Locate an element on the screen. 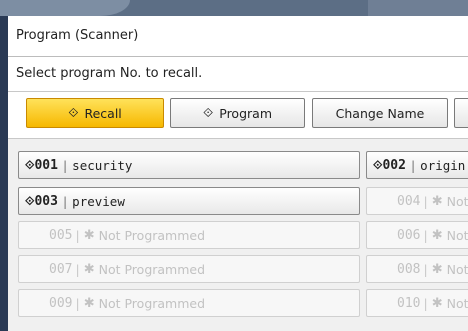 Image resolution: width=468 pixels, height=331 pixels. program-009-button: 009 | ✱ Not Programmed is located at coordinates (189, 303).